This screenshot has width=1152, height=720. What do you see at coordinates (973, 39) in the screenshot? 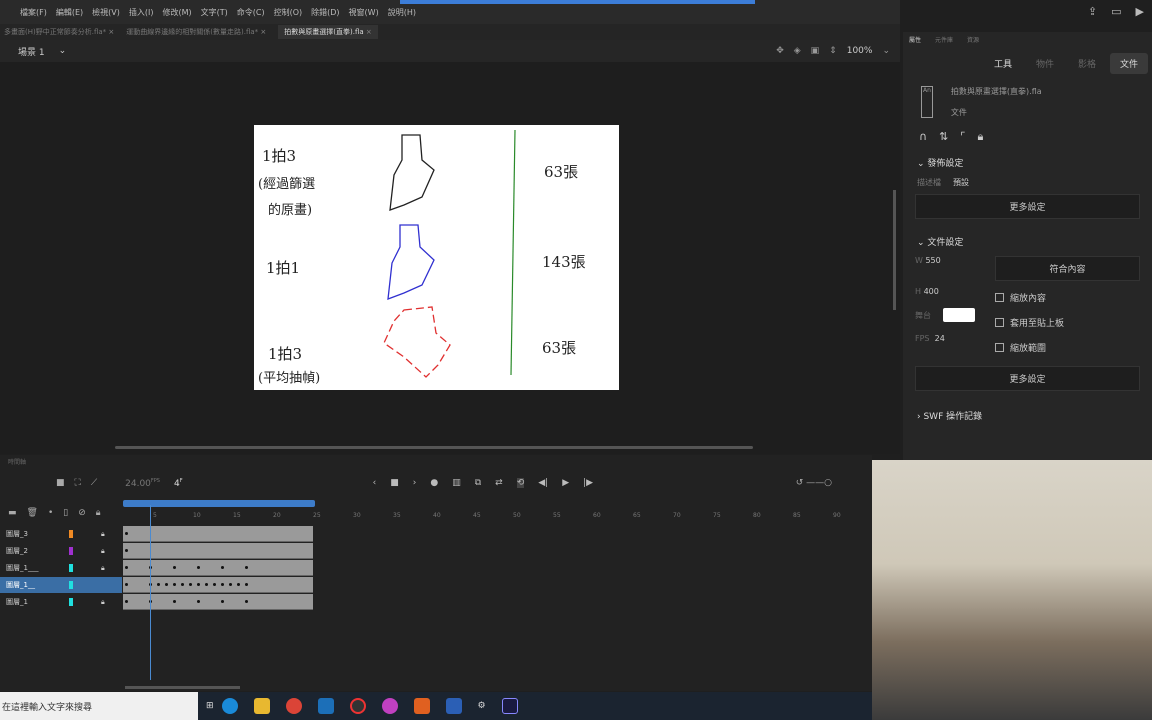
I see `tab-assets: 資源` at bounding box center [973, 39].